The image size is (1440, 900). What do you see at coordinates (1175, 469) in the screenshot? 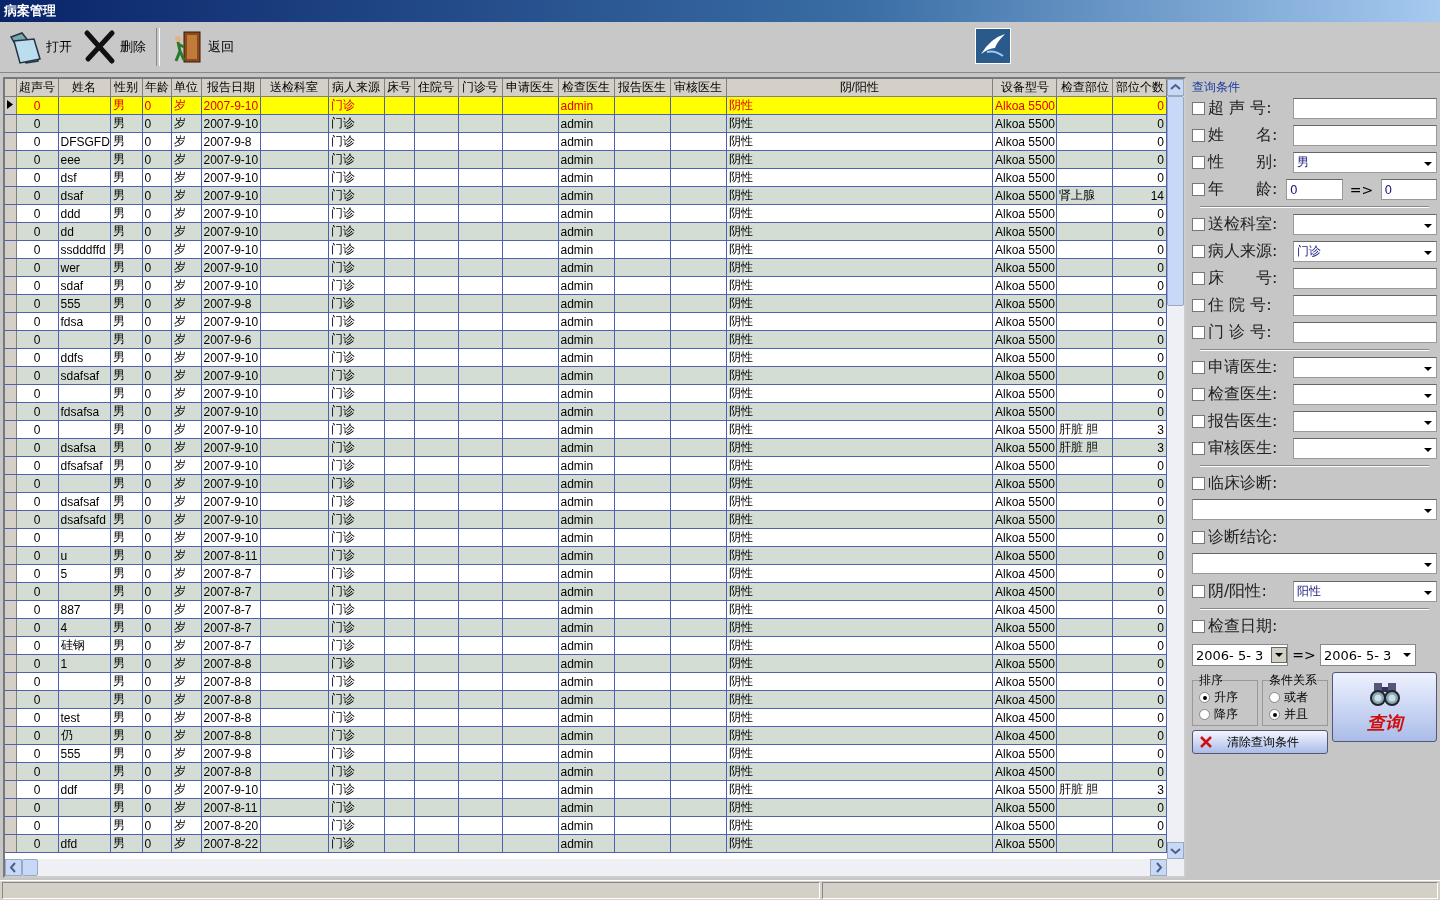
I see `vertical-scrollbar` at bounding box center [1175, 469].